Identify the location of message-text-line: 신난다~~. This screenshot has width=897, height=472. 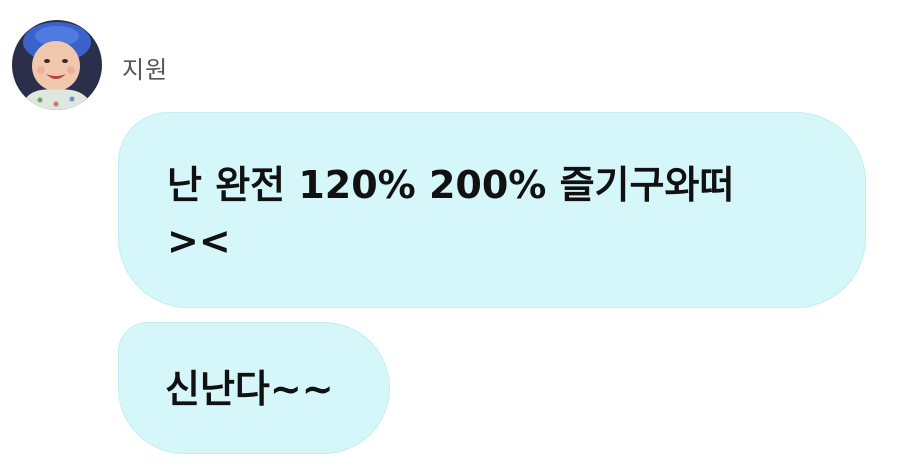
(249, 389).